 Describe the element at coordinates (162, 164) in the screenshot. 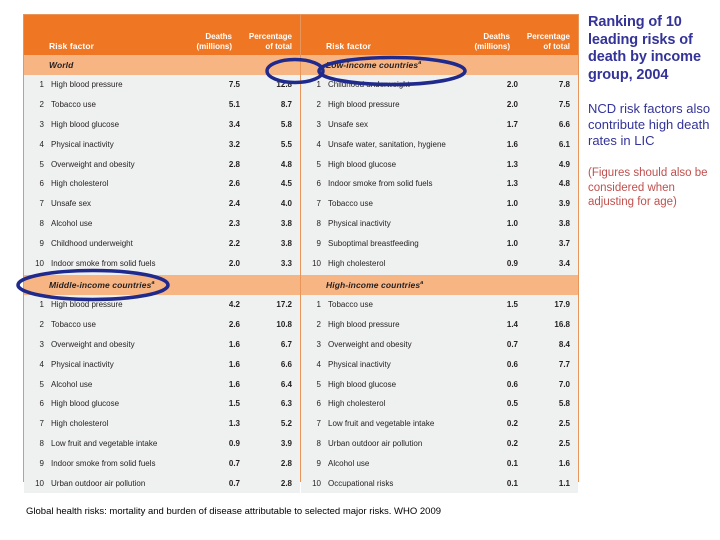

I see `table-row: 5 Overweight and obesity 2.8 4.8` at that location.